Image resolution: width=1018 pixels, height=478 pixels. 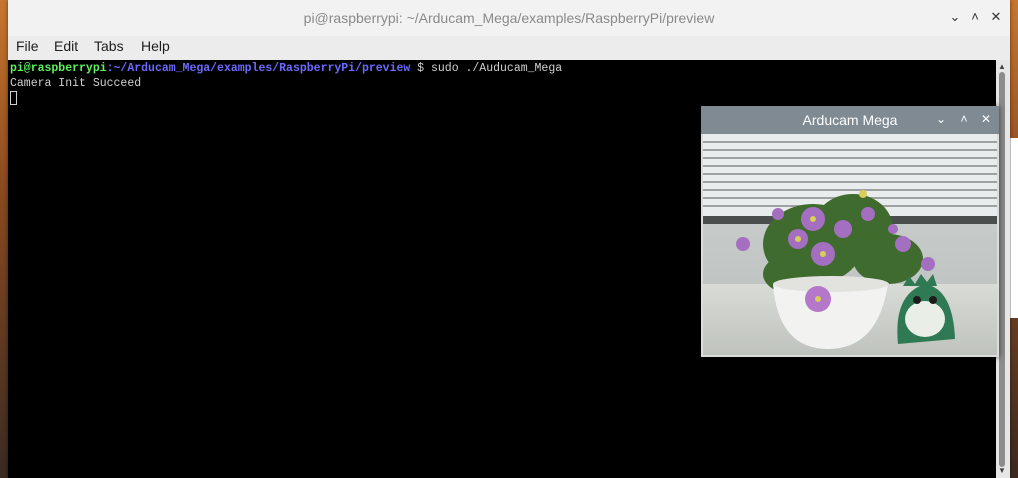 I want to click on preview-title: Arducam Mega, so click(x=850, y=120).